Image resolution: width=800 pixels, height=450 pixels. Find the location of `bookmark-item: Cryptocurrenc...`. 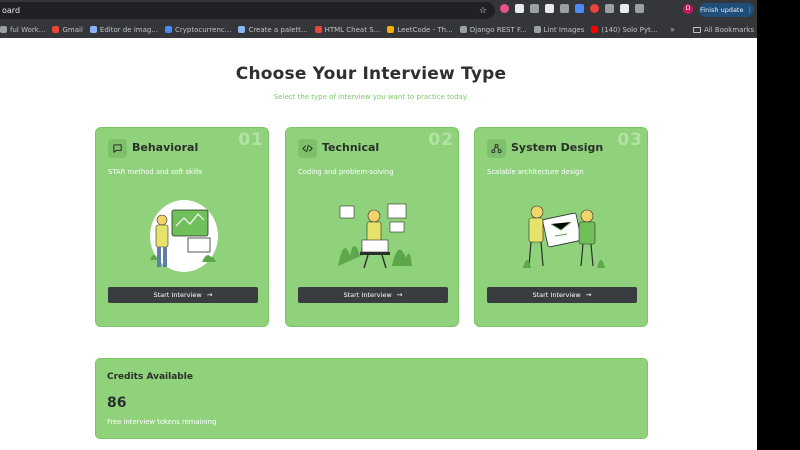

bookmark-item: Cryptocurrenc... is located at coordinates (198, 30).